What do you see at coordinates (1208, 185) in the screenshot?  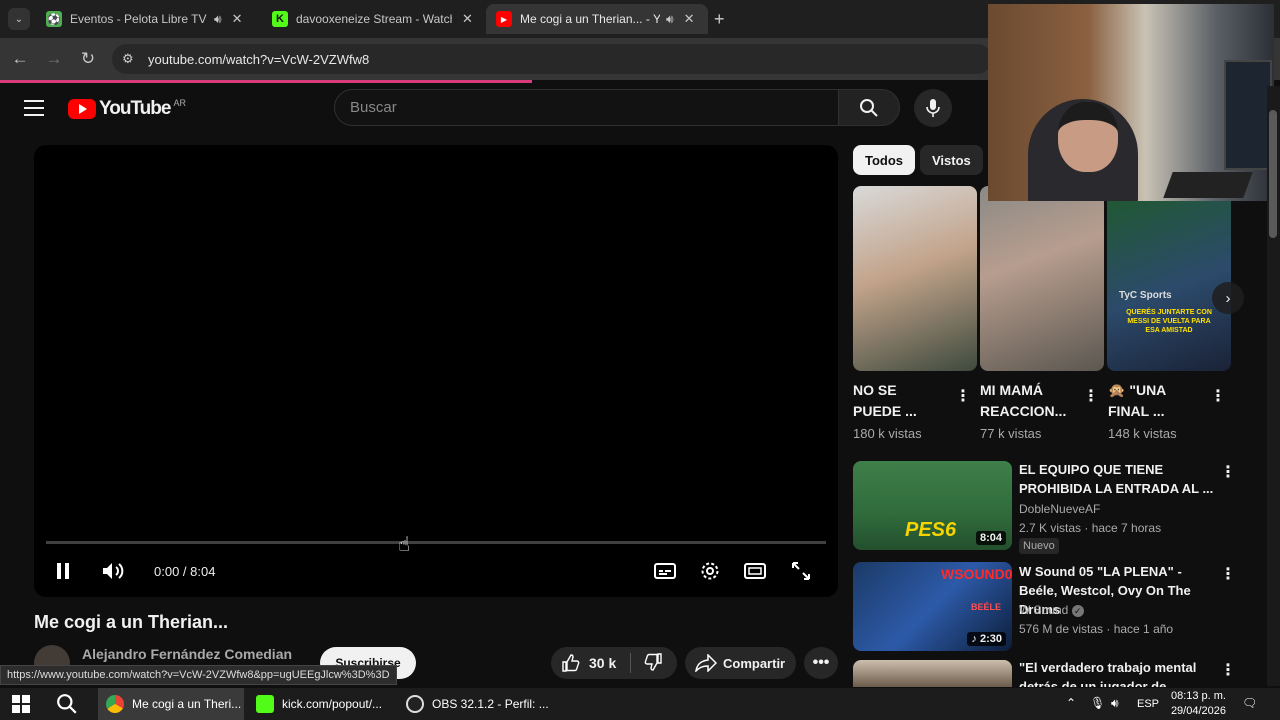 I see `keyboard-shape` at bounding box center [1208, 185].